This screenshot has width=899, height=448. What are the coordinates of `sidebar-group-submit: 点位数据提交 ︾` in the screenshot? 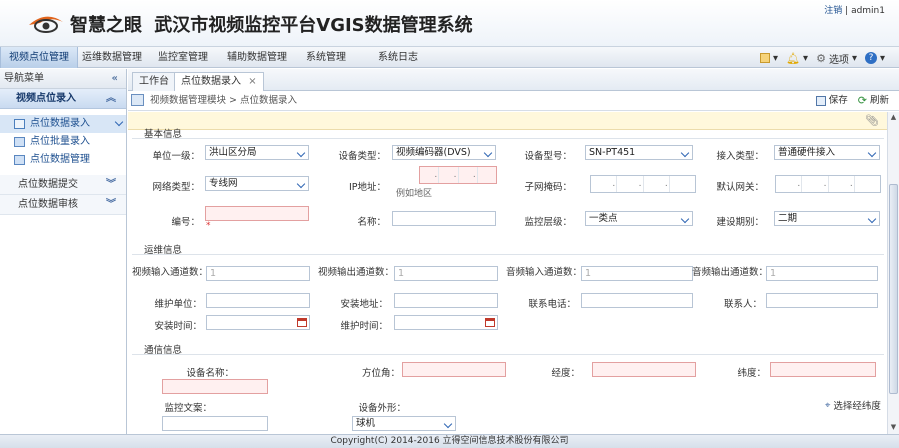 It's located at (63, 185).